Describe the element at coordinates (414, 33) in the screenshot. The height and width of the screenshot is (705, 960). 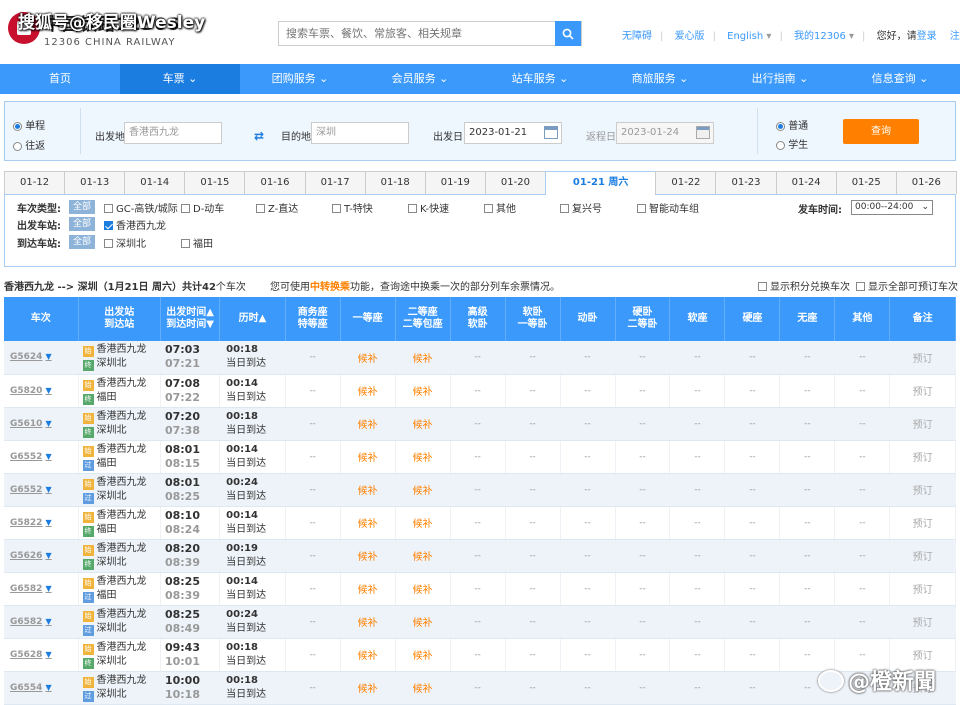
I see `search-input` at that location.